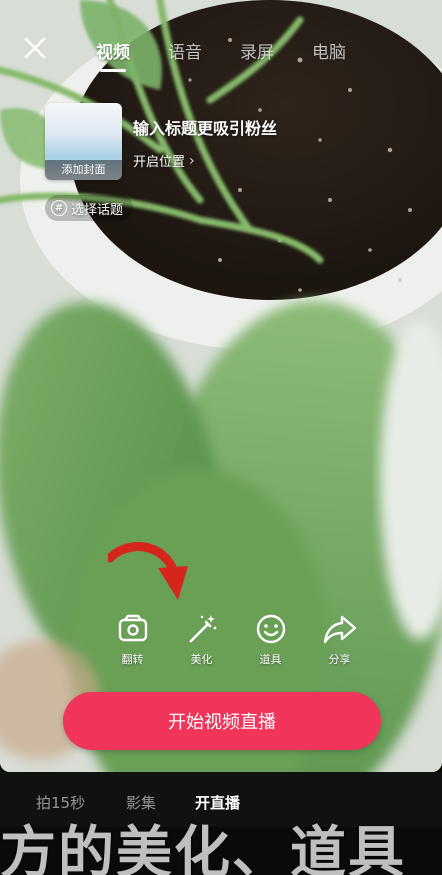  What do you see at coordinates (222, 721) in the screenshot?
I see `start-live-button: 开始视频直播` at bounding box center [222, 721].